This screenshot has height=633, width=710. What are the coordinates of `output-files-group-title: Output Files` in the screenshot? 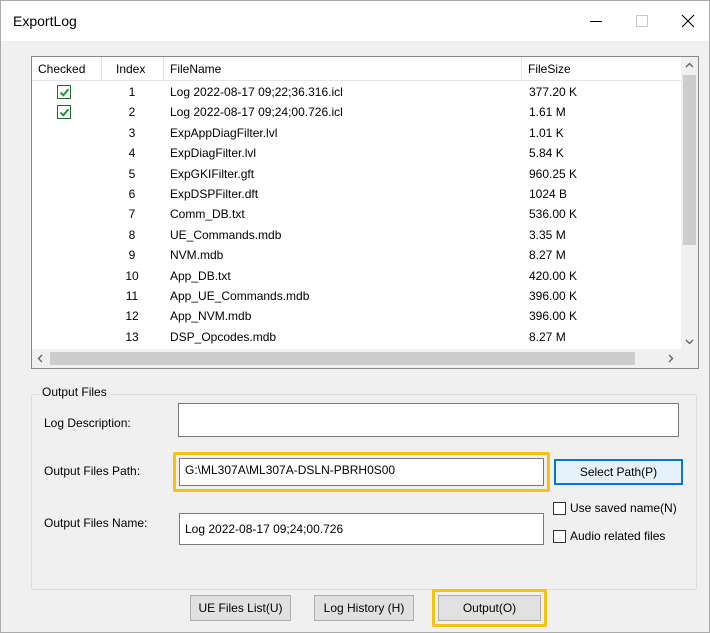 It's located at (74, 392).